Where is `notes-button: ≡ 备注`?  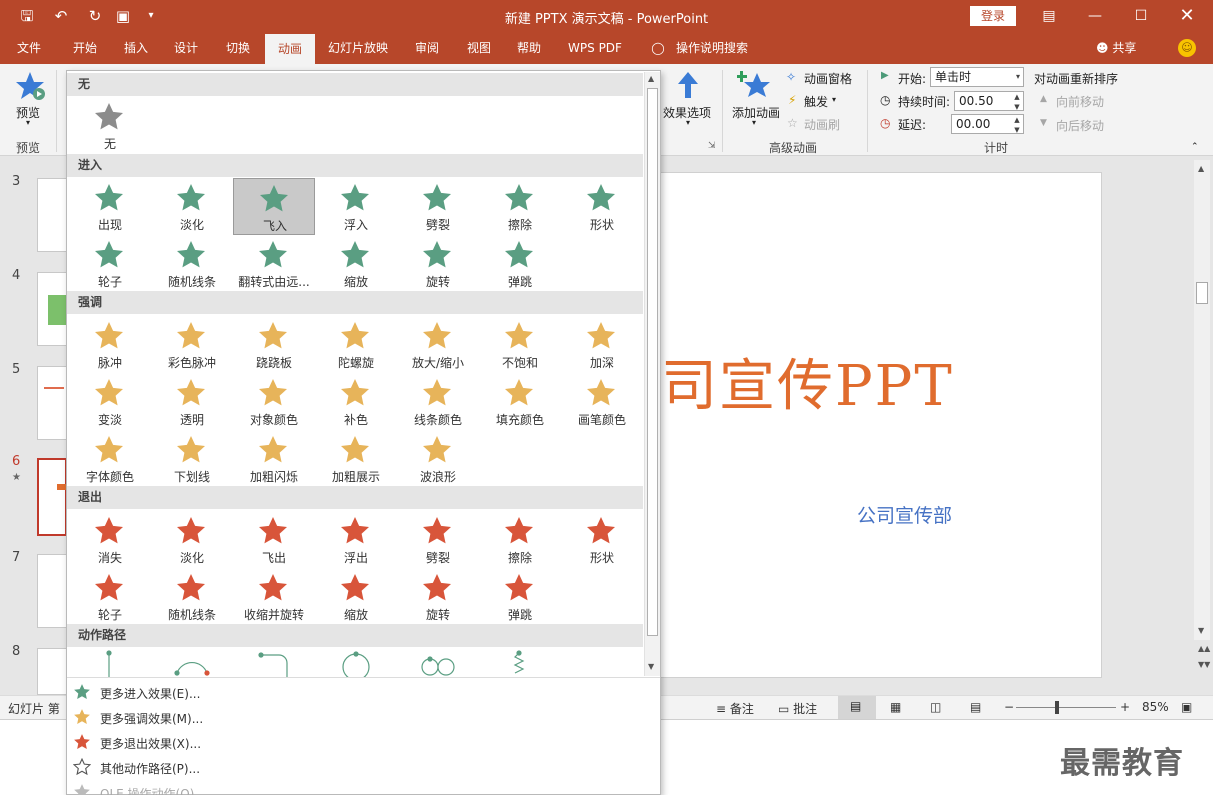
notes-button: ≡ 备注 is located at coordinates (735, 708).